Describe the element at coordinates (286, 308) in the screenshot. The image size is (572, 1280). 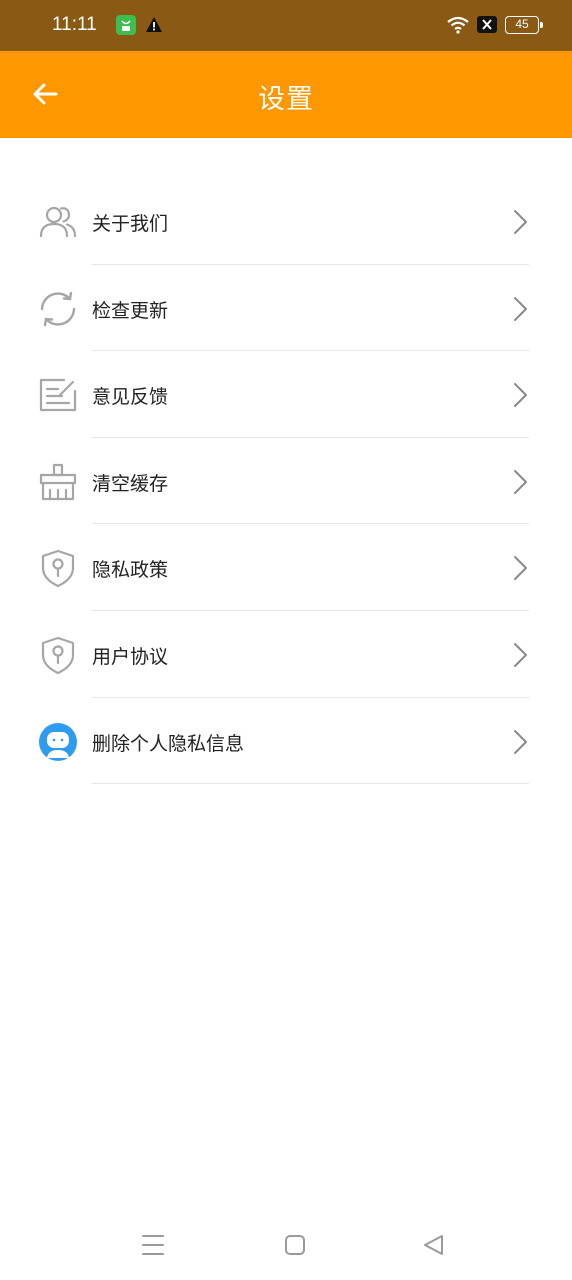
I see `settings-item-check-update: 检查更新` at that location.